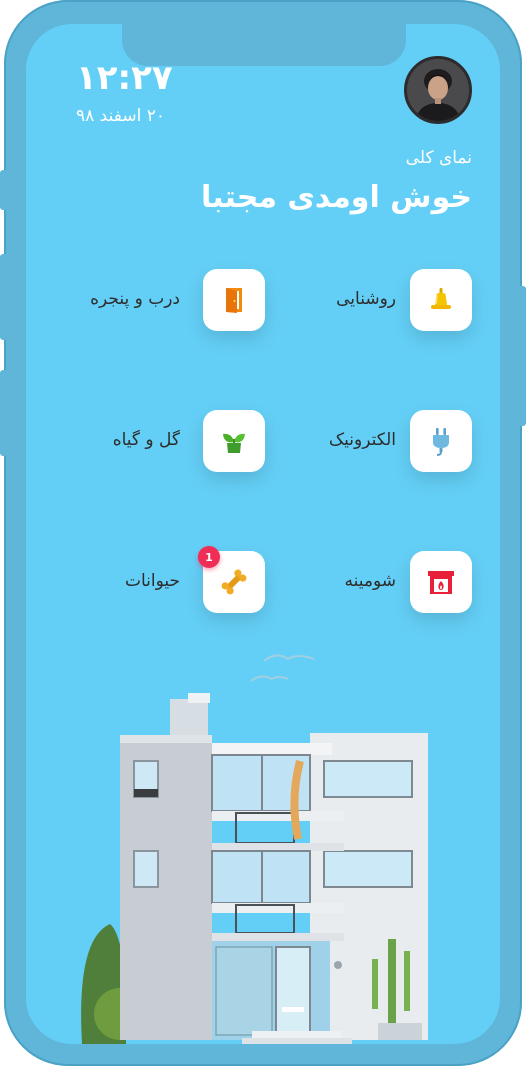 The height and width of the screenshot is (1068, 526). I want to click on category-pets-label: حیوانات, so click(152, 581).